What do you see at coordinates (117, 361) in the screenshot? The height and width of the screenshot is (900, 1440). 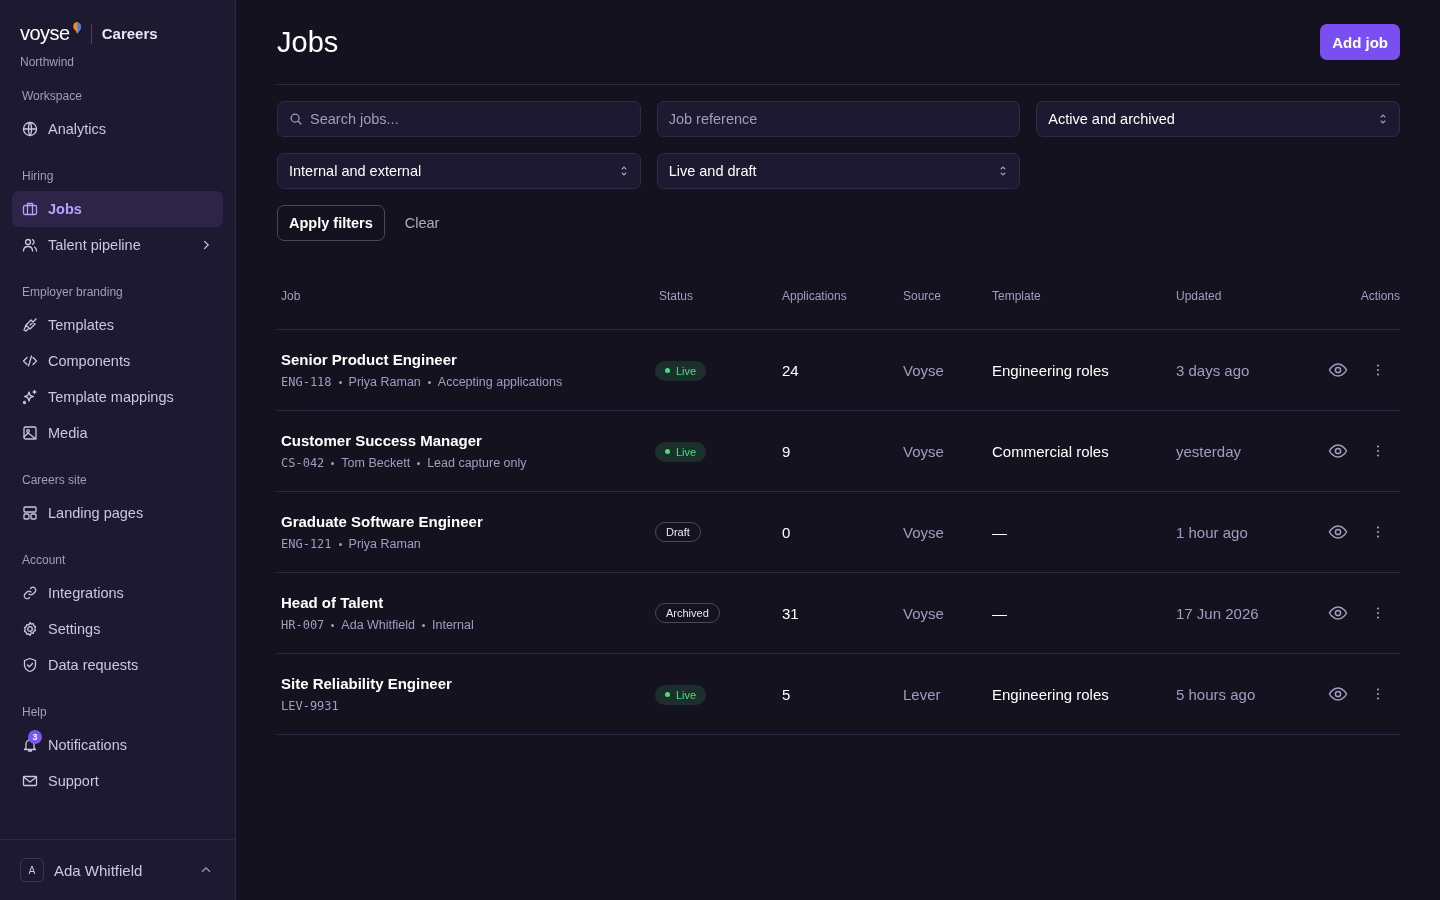 I see `sidebar-item: Components` at bounding box center [117, 361].